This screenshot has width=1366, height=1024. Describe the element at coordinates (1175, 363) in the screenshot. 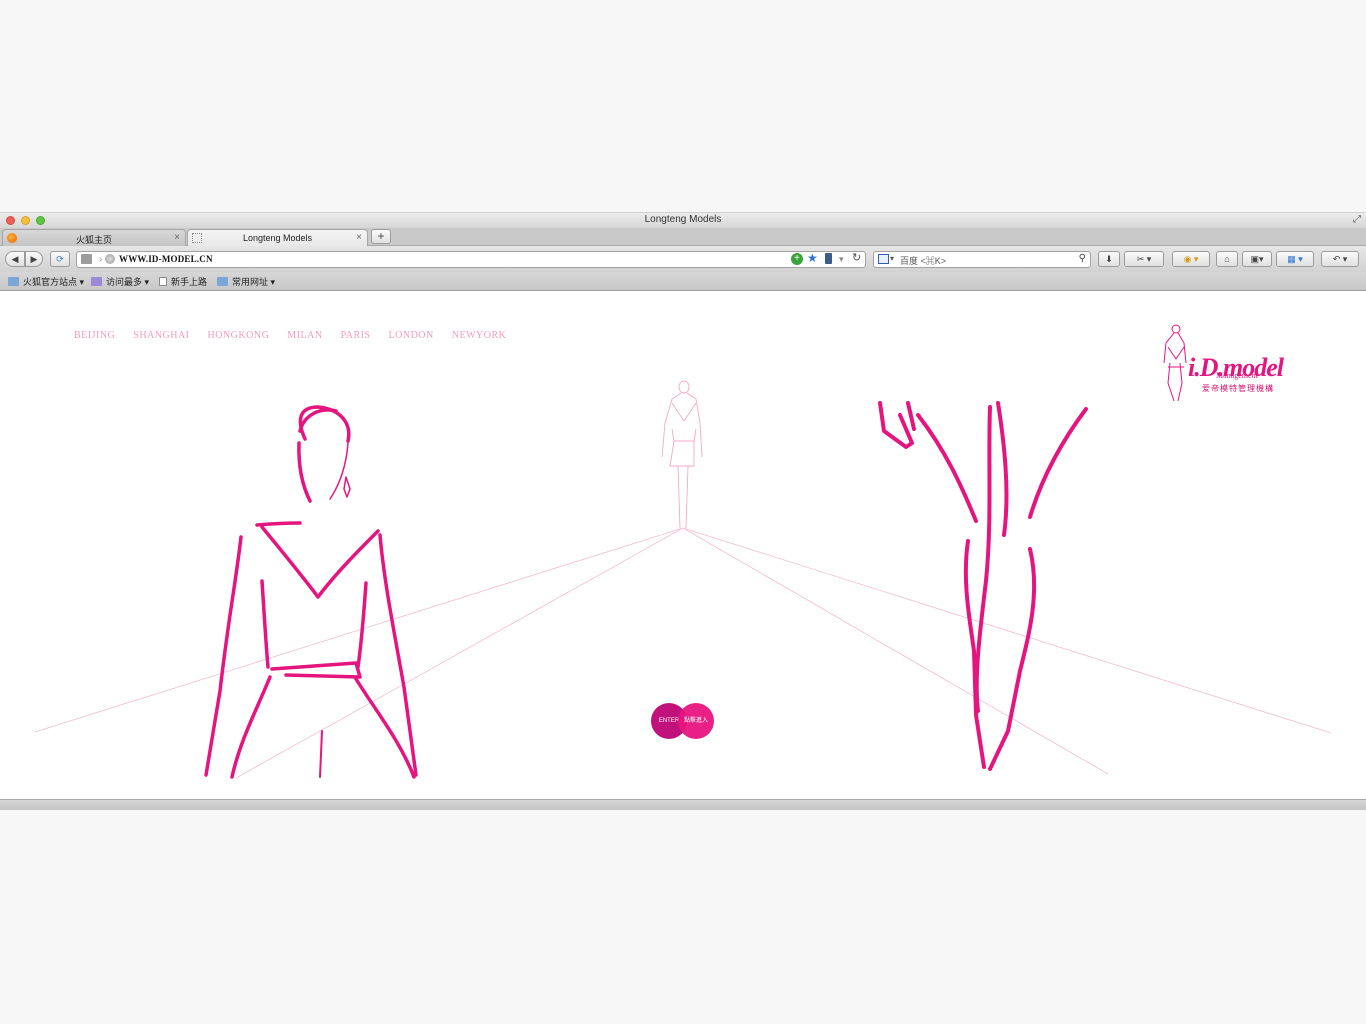

I see `logo-model-icon` at that location.